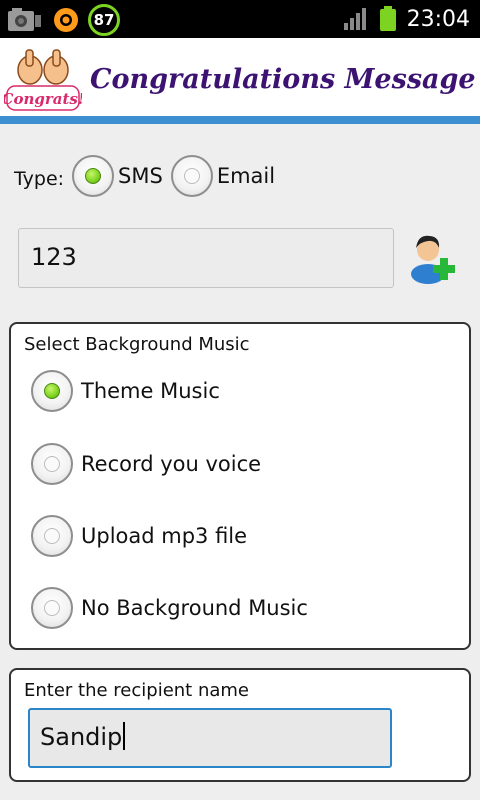  What do you see at coordinates (354, 19) in the screenshot?
I see `signal-icon` at bounding box center [354, 19].